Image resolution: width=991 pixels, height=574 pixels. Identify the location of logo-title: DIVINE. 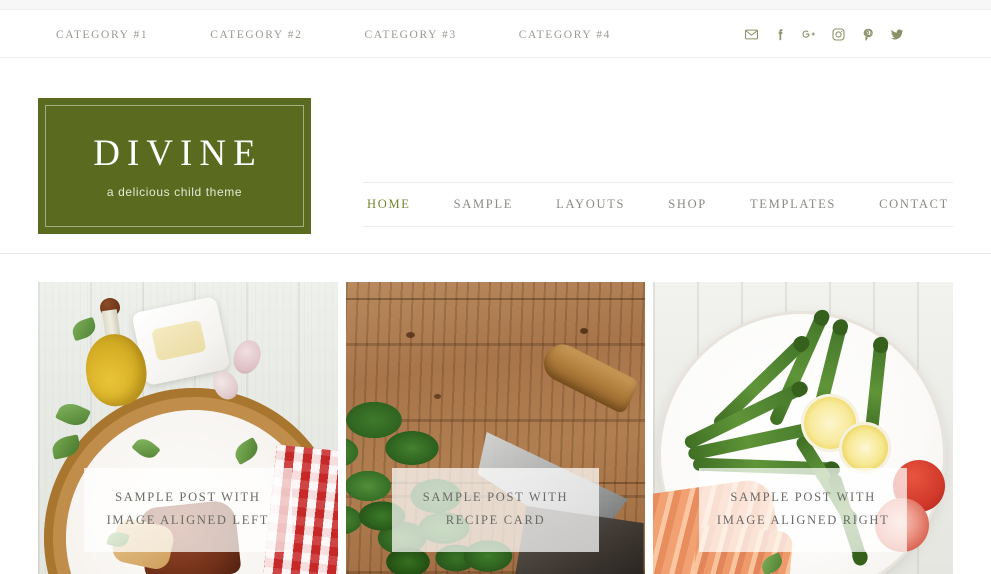
(178, 153).